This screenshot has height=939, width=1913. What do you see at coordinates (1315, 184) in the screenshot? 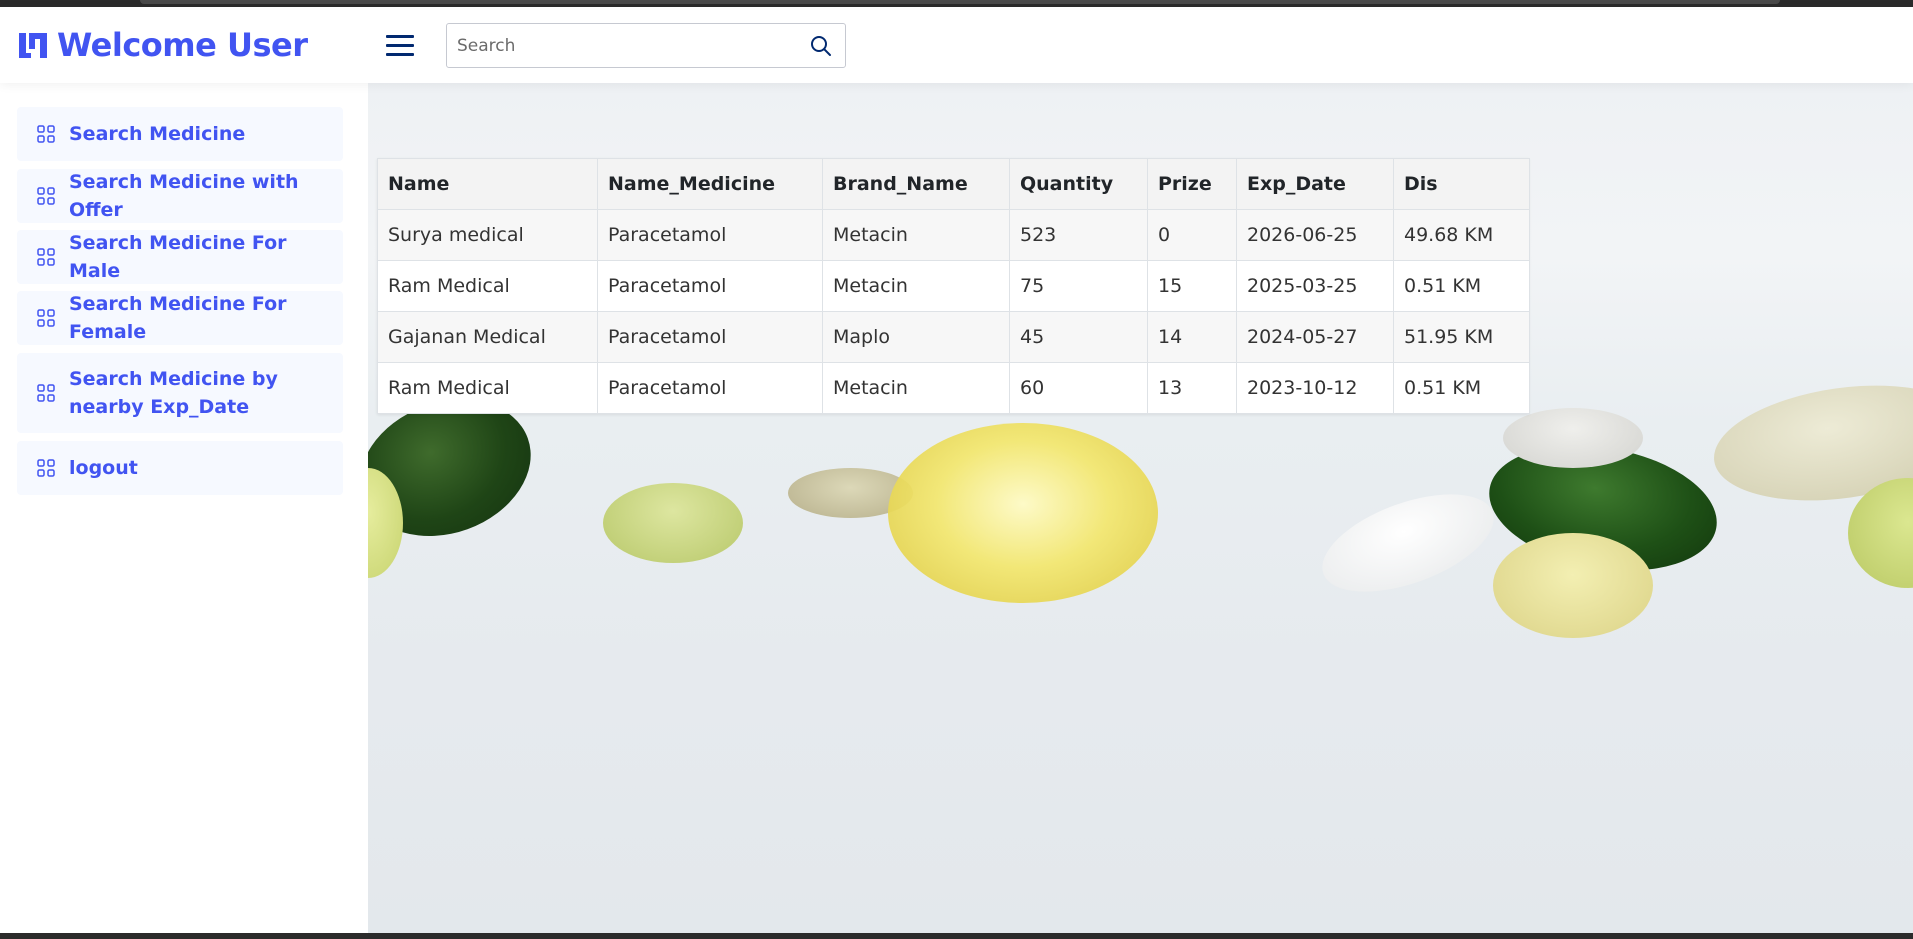
I see `column-header-exp-date: Exp_Date` at bounding box center [1315, 184].